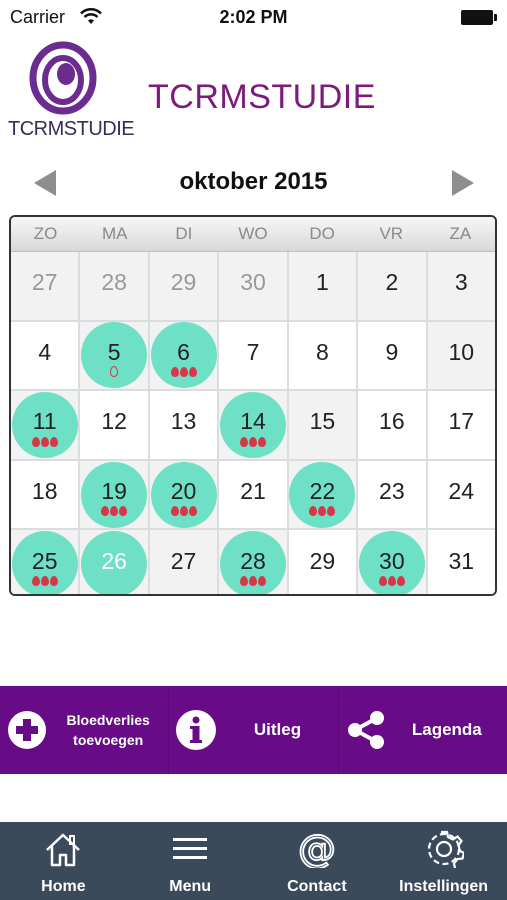 Image resolution: width=507 pixels, height=900 pixels. I want to click on calendar-day: 16, so click(392, 425).